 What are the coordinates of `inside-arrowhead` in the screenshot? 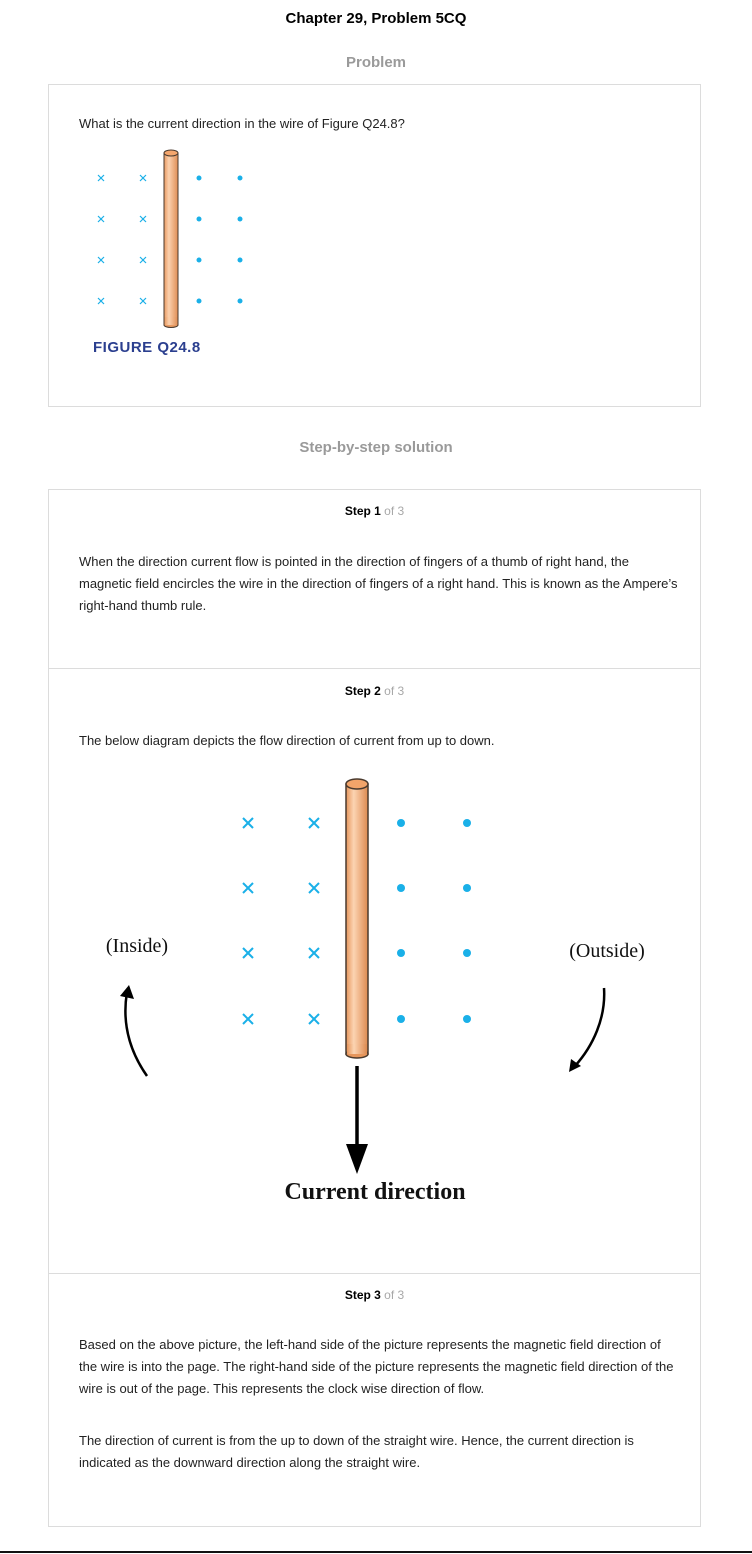 It's located at (127, 992).